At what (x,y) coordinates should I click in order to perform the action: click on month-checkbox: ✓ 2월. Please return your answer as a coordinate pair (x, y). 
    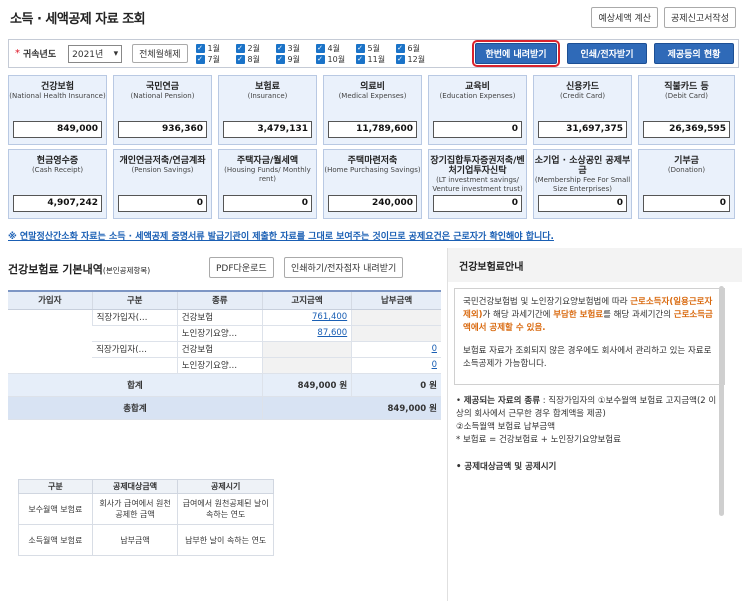
    Looking at the image, I should click on (255, 48).